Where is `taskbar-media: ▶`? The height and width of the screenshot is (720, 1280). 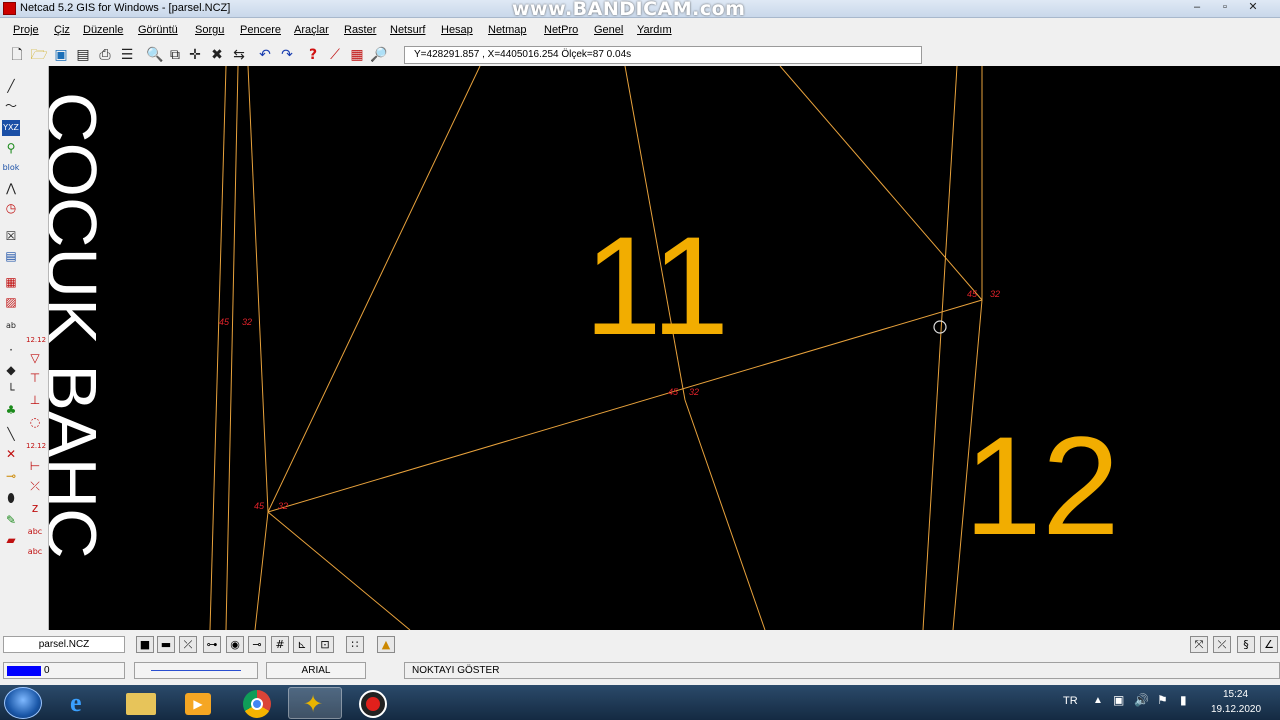
taskbar-media: ▶ is located at coordinates (199, 703).